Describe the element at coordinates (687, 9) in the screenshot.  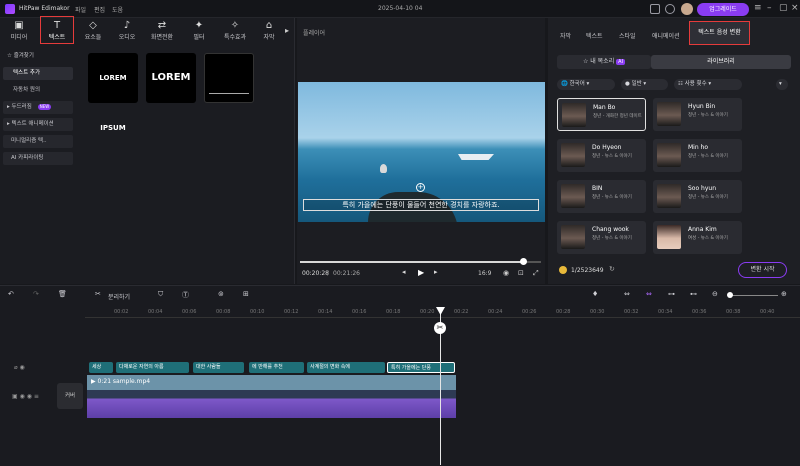
I see `avatar` at that location.